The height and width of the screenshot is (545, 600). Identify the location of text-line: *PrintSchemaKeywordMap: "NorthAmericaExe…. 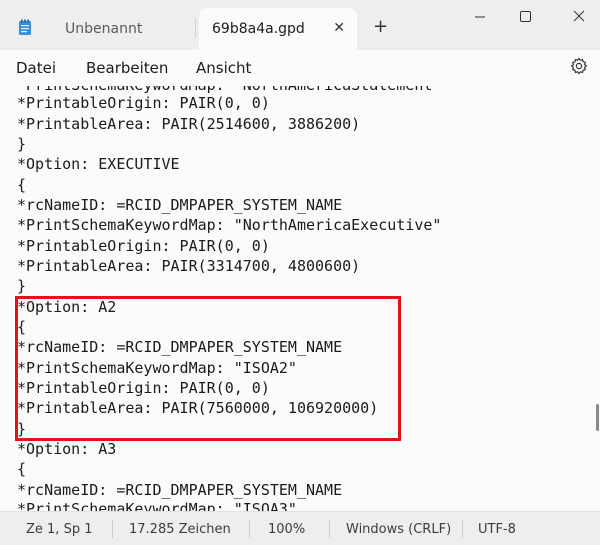
(229, 225).